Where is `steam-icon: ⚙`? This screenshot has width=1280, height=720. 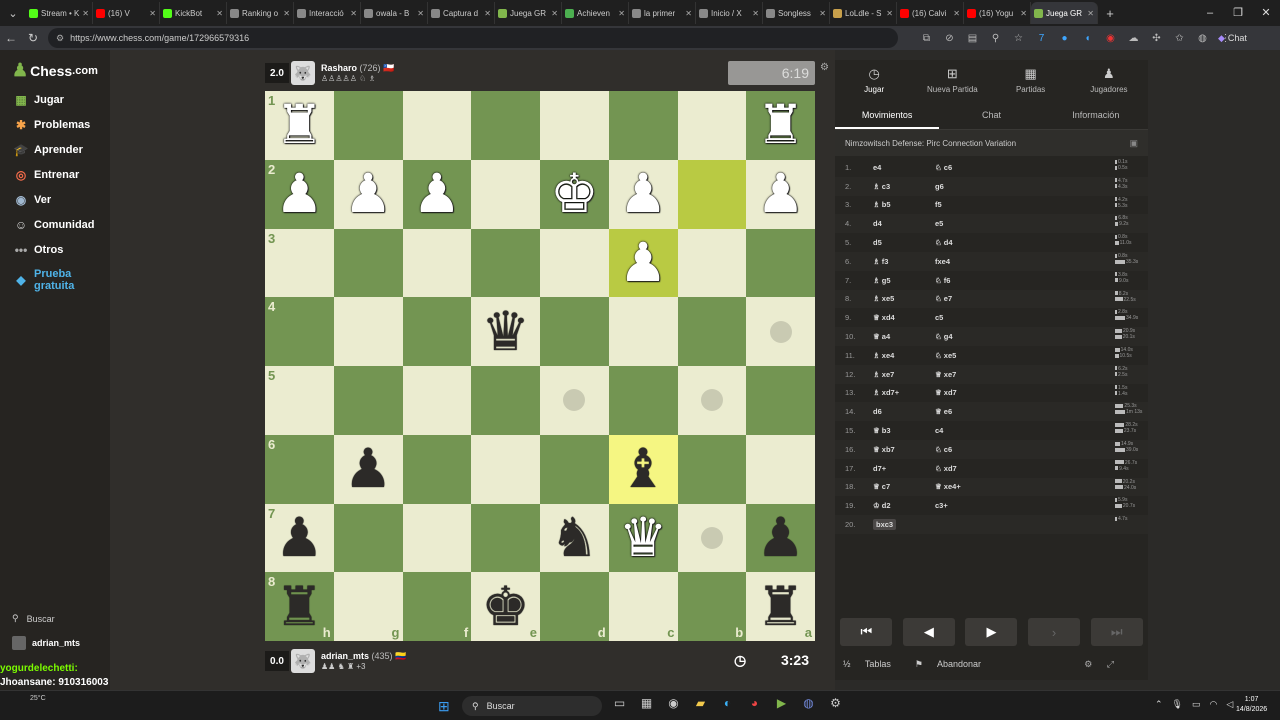
steam-icon: ⚙ is located at coordinates (835, 703).